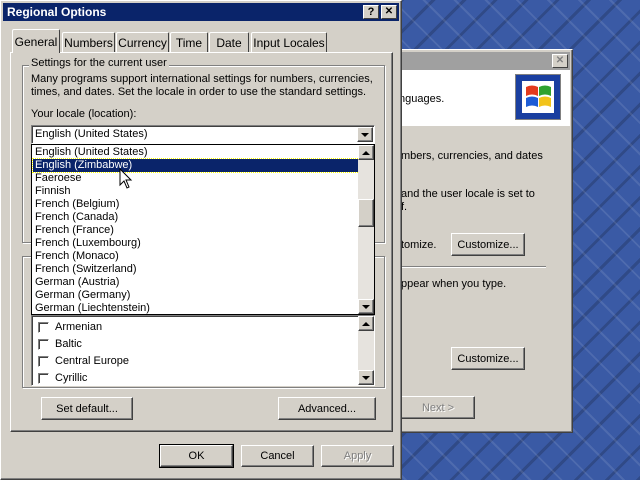 The width and height of the screenshot is (640, 480). I want to click on background-close-button: ✕, so click(560, 61).